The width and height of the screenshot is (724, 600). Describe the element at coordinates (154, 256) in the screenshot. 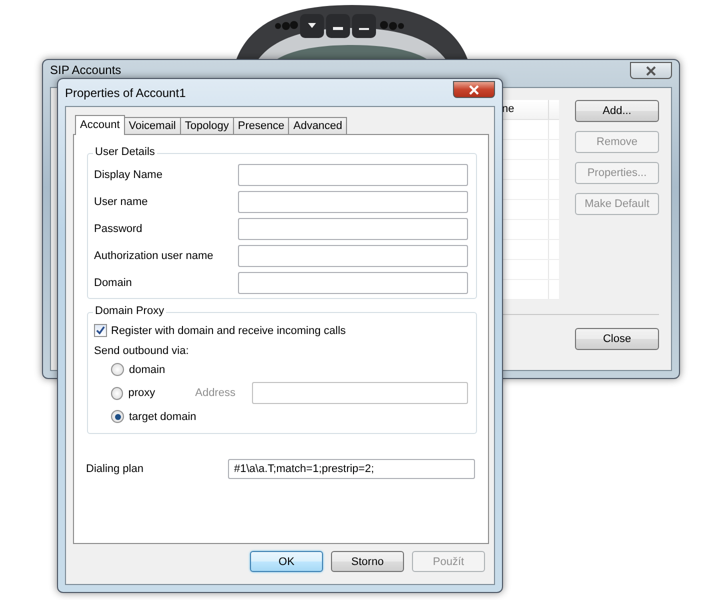

I see `field-label: Authorization user name` at that location.